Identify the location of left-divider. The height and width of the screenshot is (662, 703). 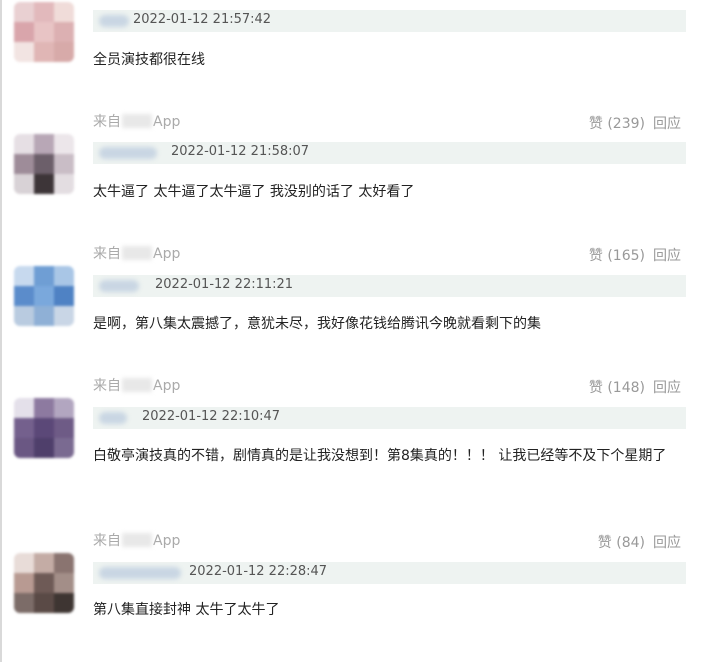
(1, 331).